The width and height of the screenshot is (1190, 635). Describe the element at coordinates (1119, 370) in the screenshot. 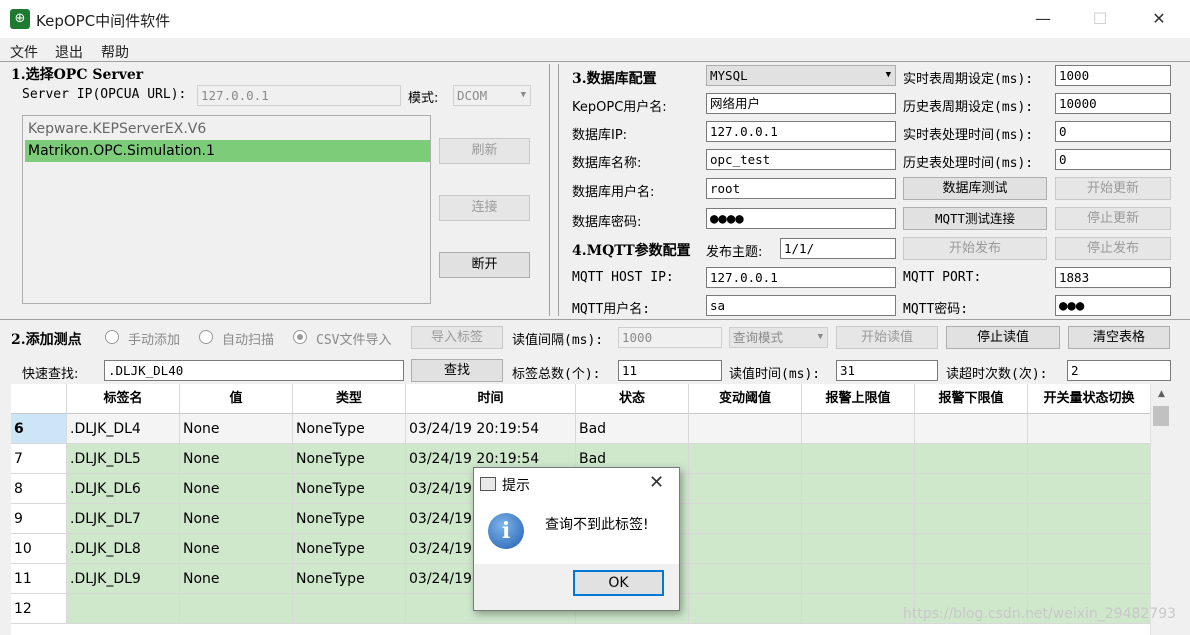

I see `timeout-count-input: 2` at that location.